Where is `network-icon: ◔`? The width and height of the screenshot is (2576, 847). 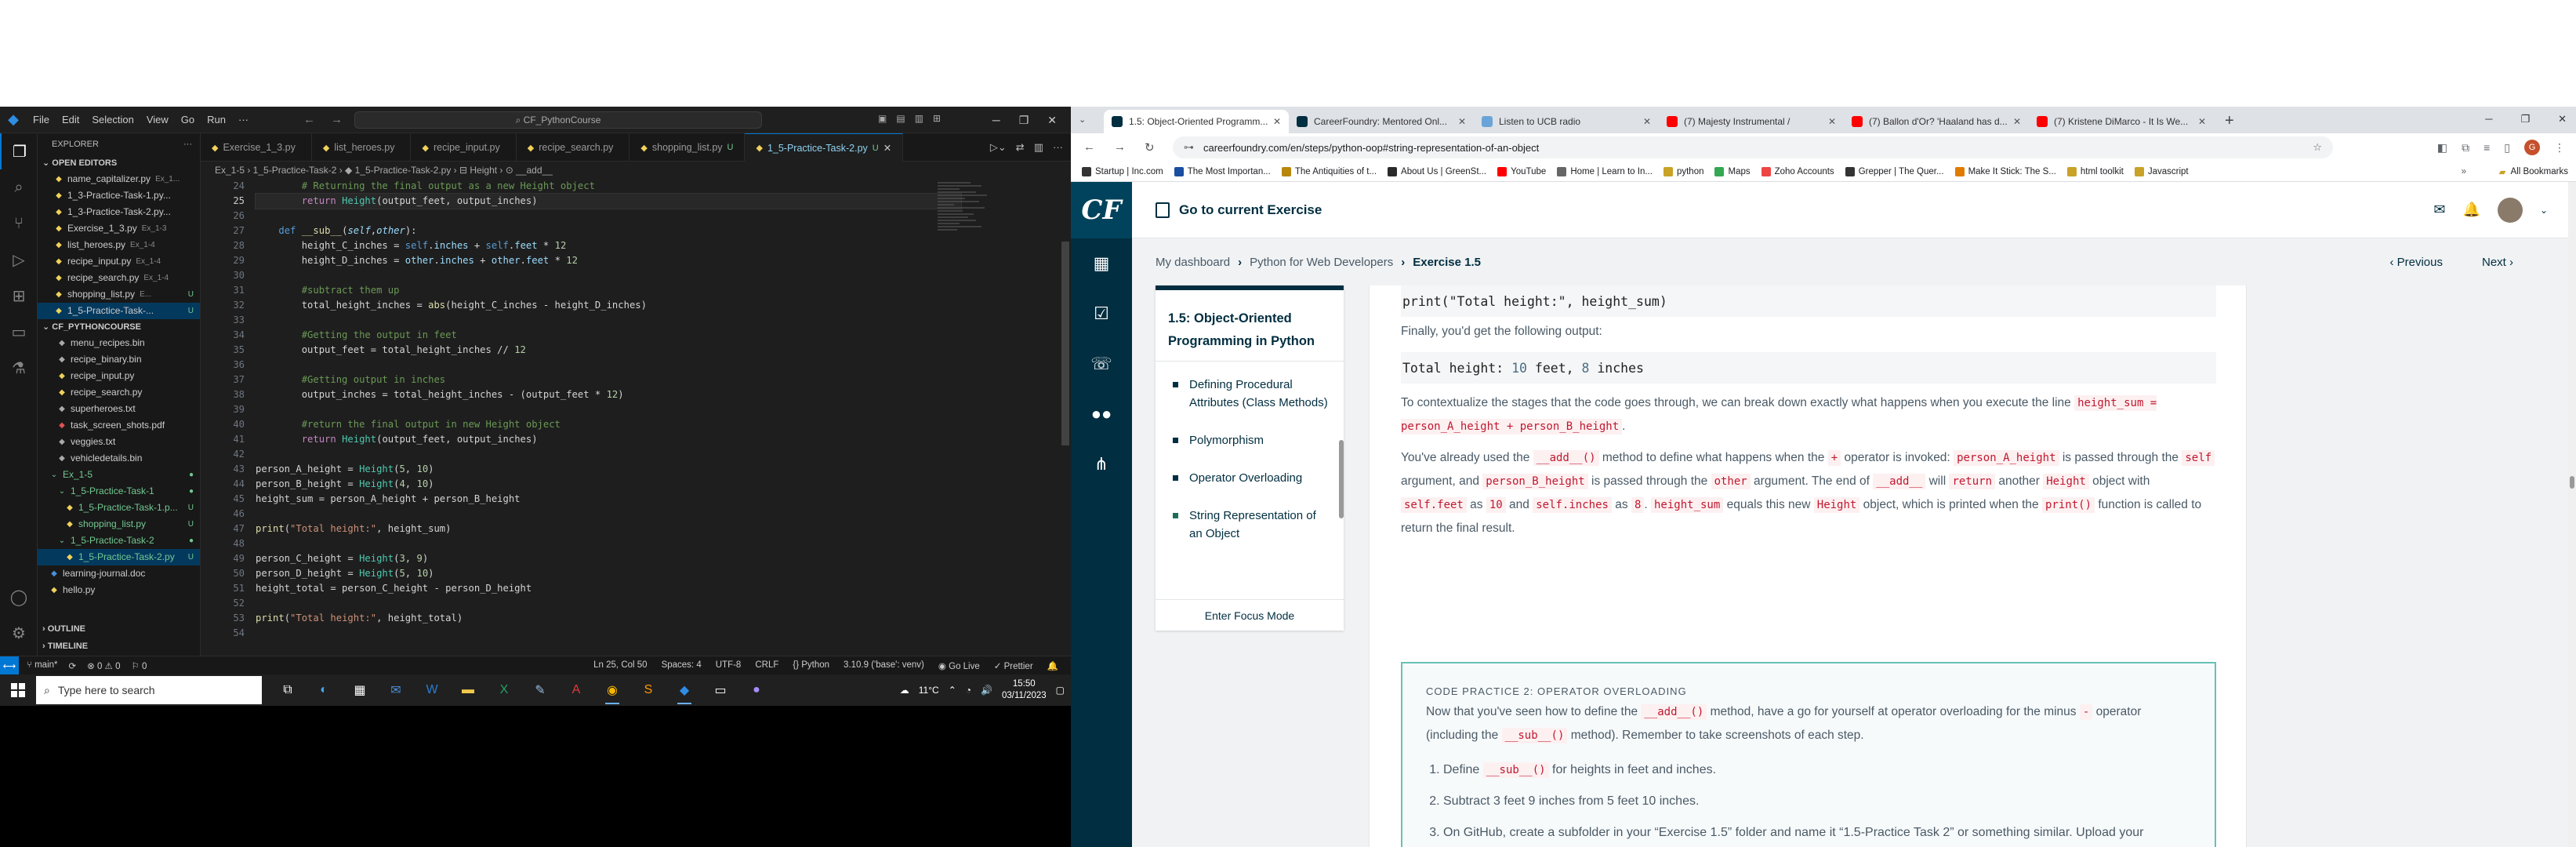 network-icon: ◔ is located at coordinates (969, 690).